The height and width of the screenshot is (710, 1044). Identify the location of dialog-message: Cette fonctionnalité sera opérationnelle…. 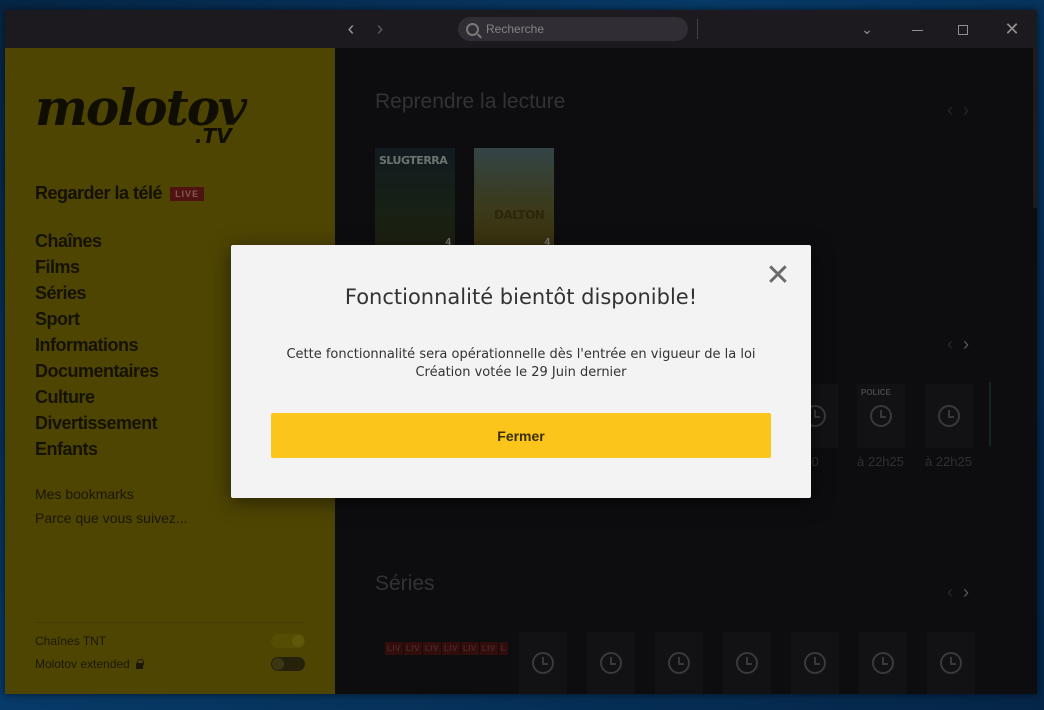
(521, 364).